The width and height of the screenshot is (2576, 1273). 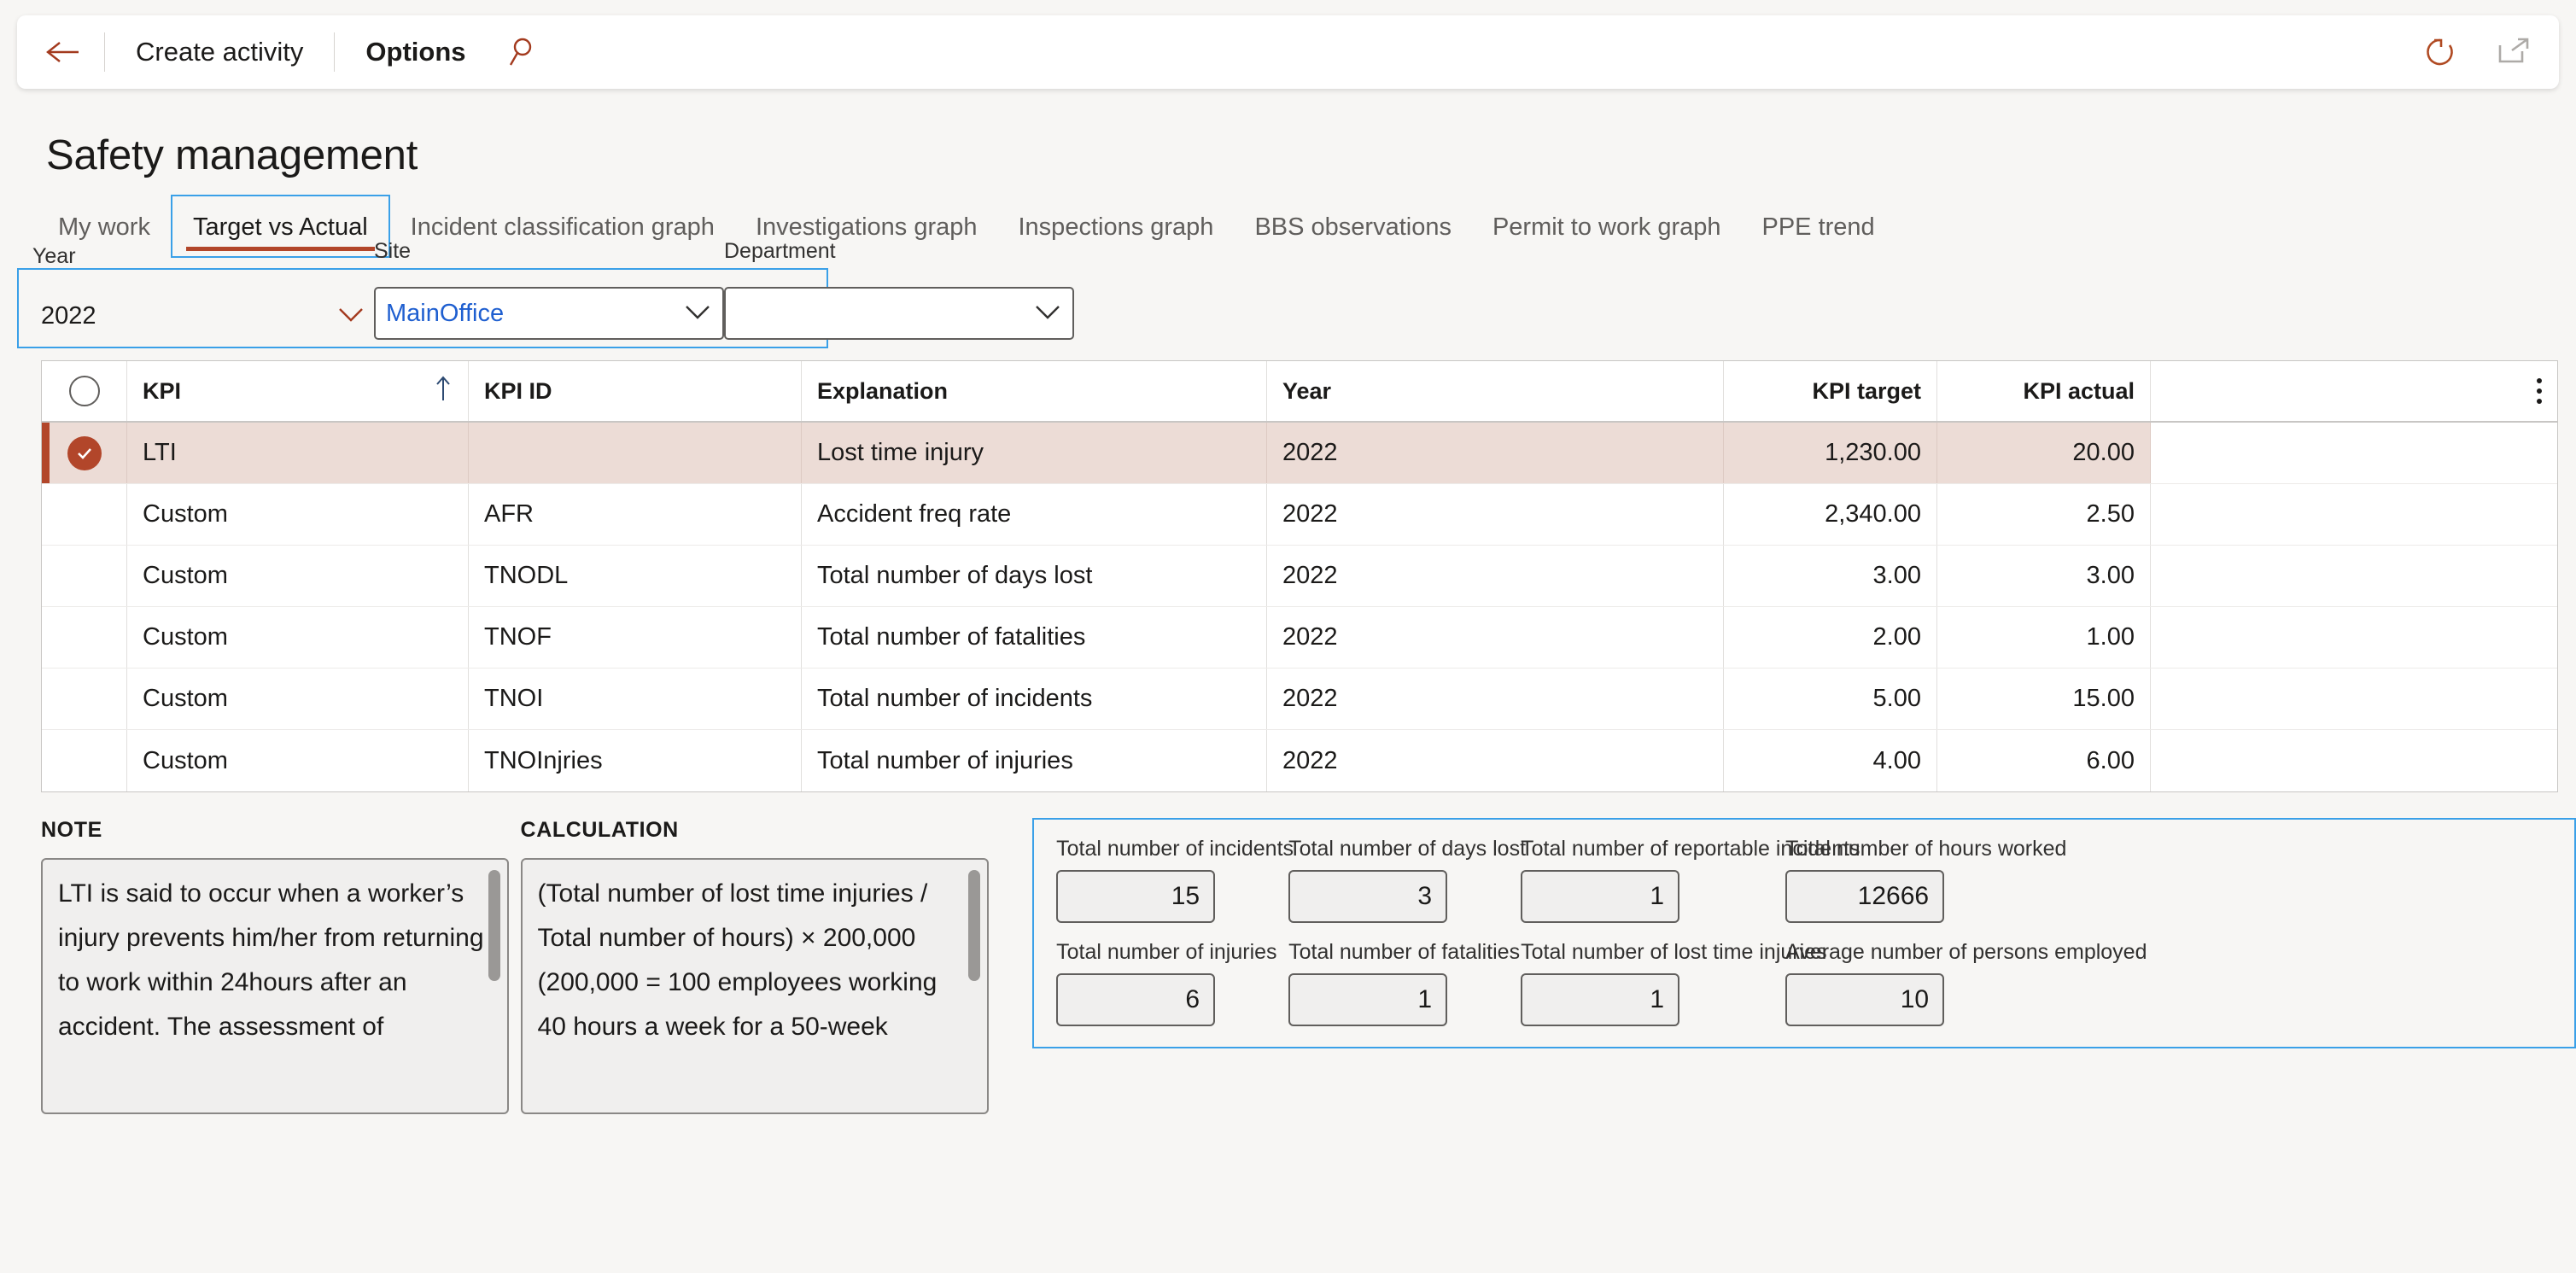 What do you see at coordinates (1116, 226) in the screenshot?
I see `tab-inspections-graph: Inspections graph` at bounding box center [1116, 226].